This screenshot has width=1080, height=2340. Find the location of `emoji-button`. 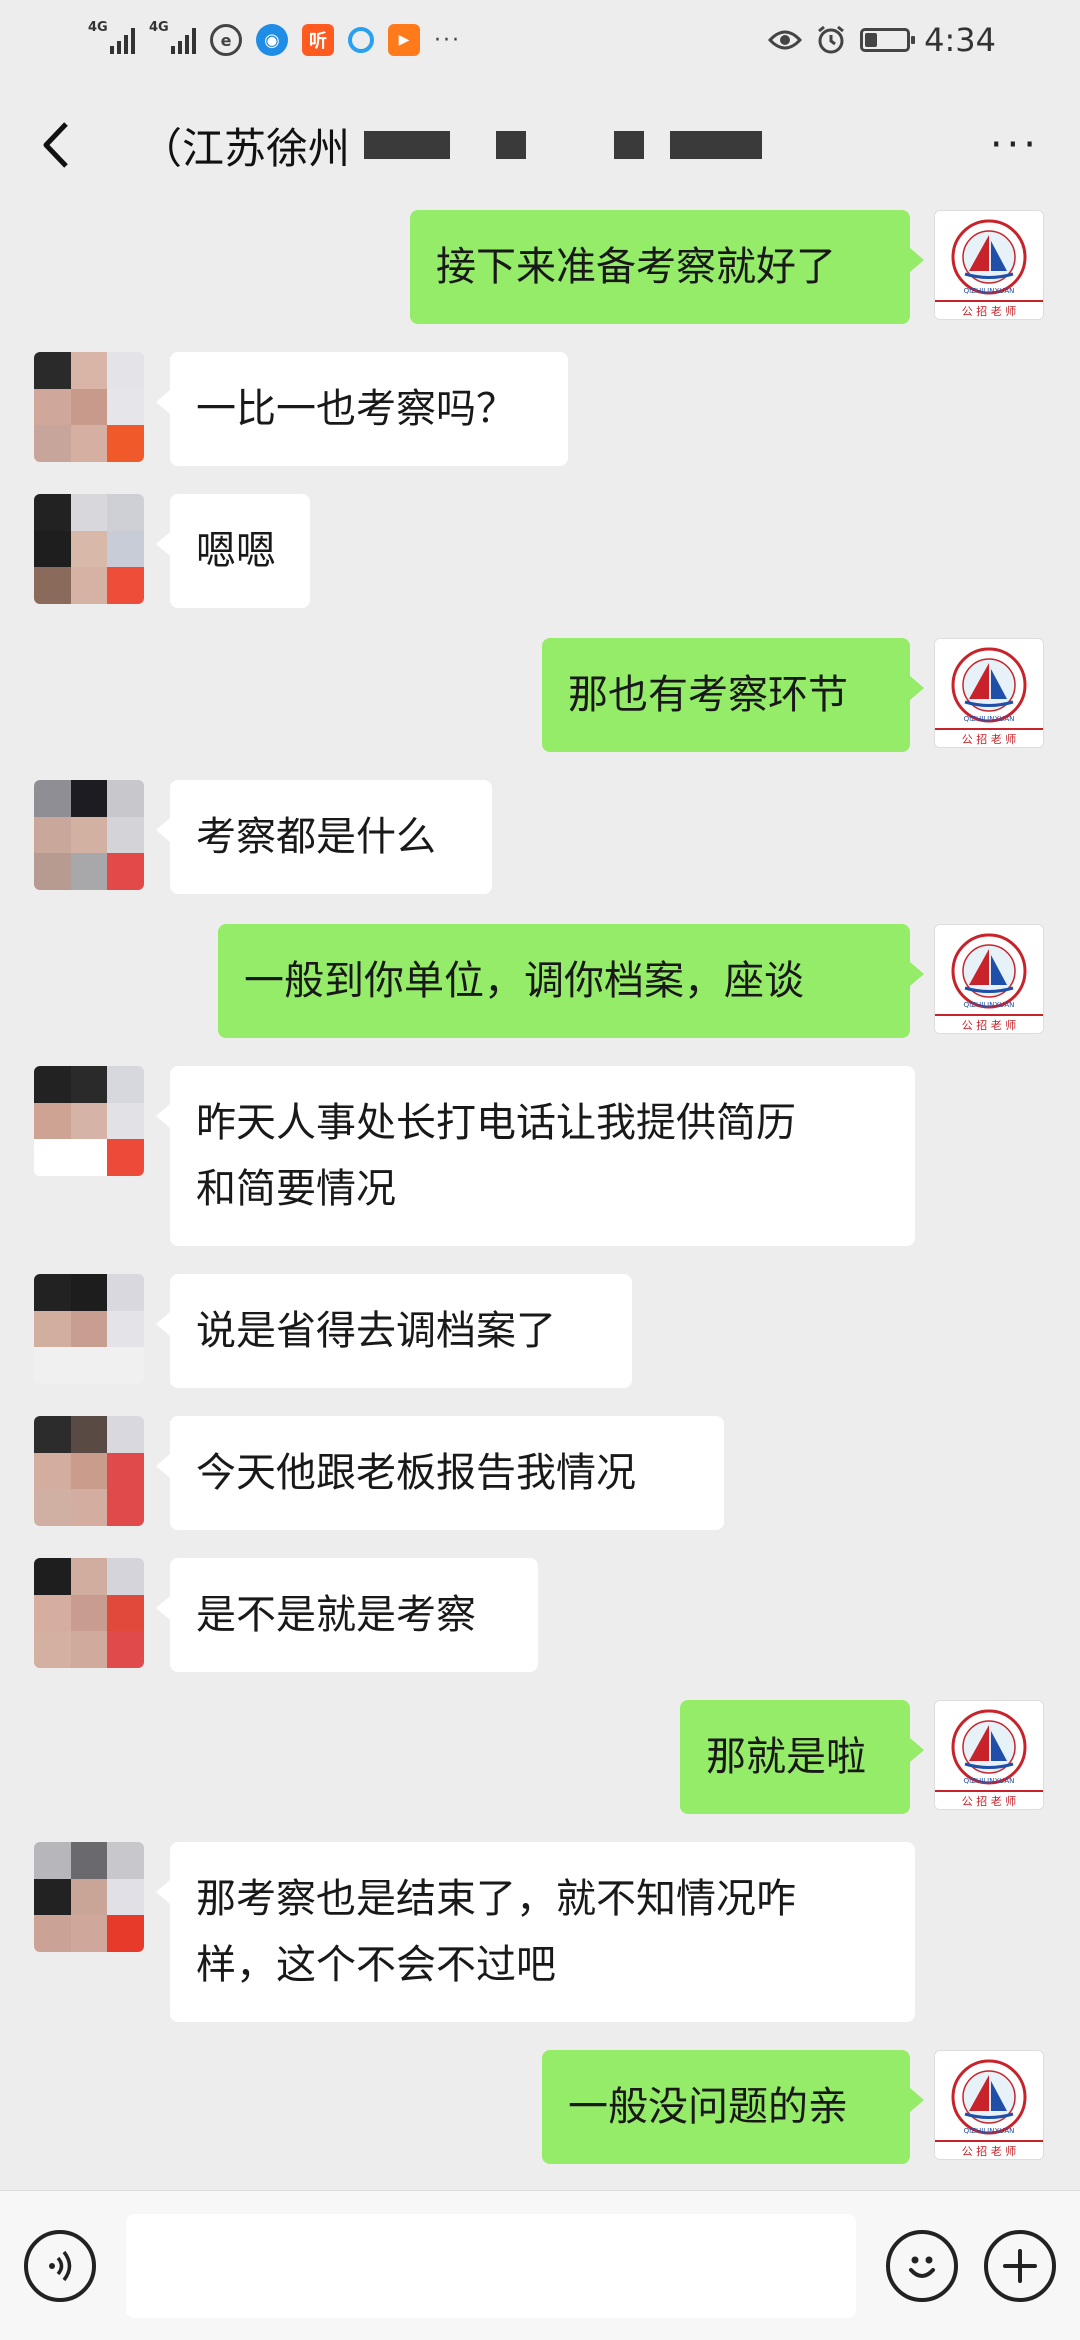

emoji-button is located at coordinates (922, 2265).